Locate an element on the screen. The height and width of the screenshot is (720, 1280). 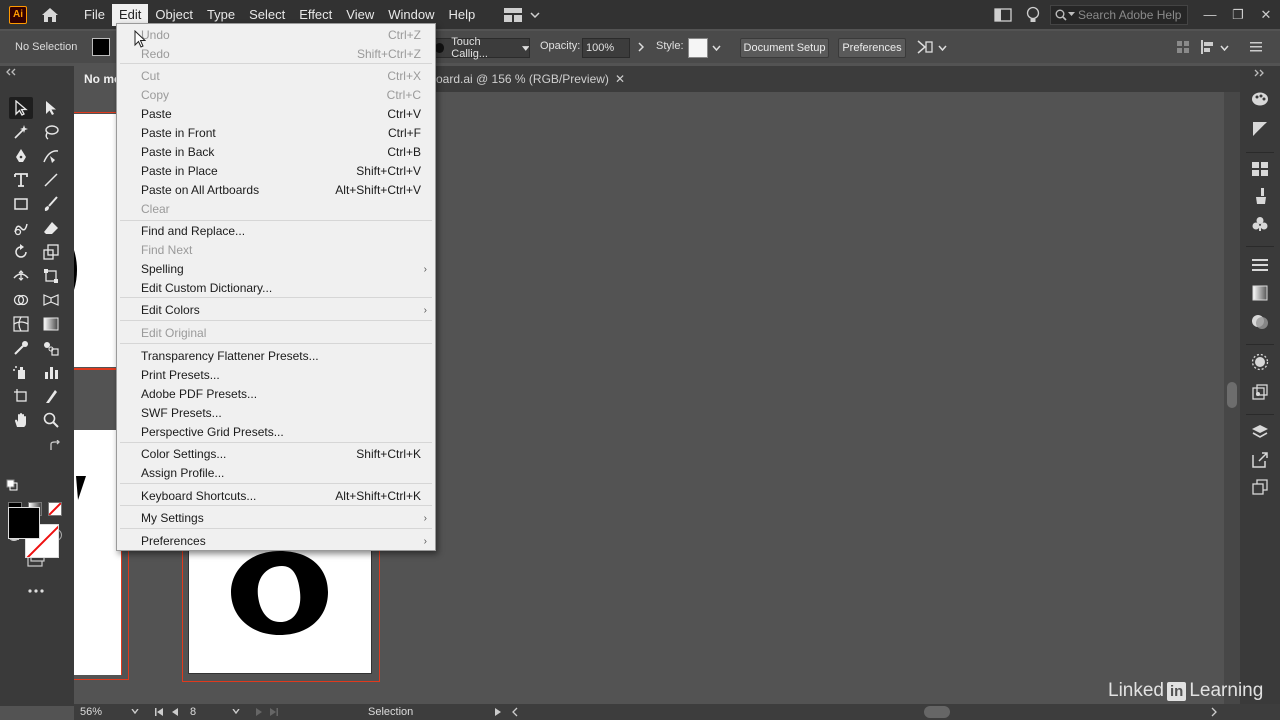
last-artboard-icon is located at coordinates (274, 712).